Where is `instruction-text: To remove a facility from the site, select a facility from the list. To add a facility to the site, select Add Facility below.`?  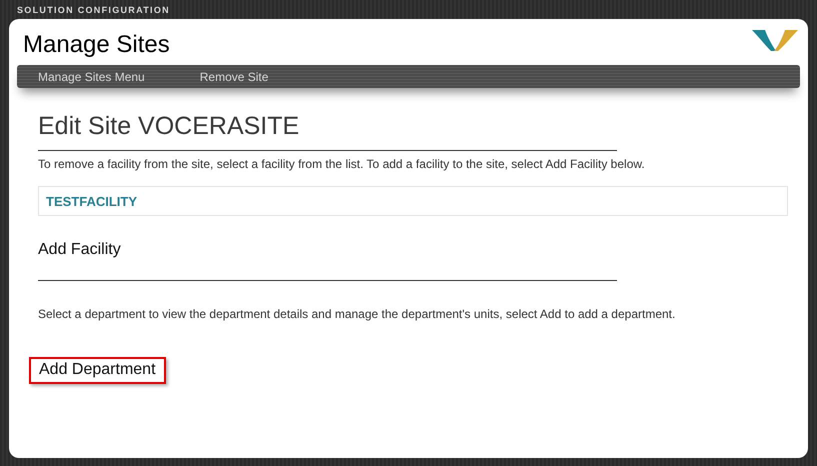
instruction-text: To remove a facility from the site, select a facility from the list. To add a facility to the site, select Add Facility below. is located at coordinates (342, 164).